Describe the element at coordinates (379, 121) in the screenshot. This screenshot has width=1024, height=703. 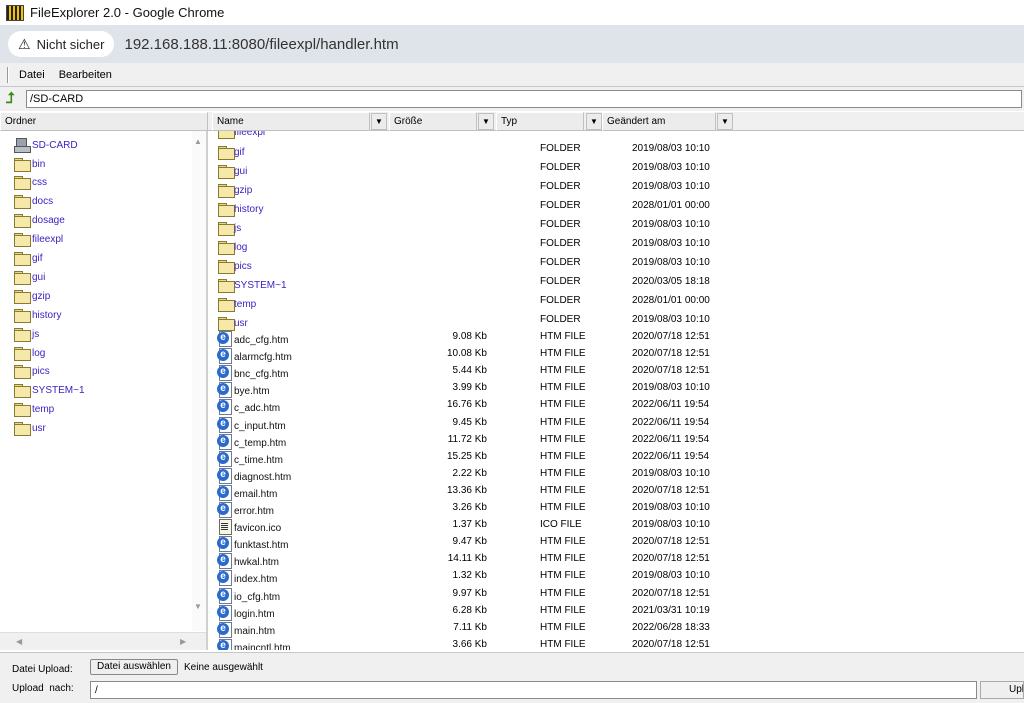
I see `name-sort-dropdown: ▼` at that location.